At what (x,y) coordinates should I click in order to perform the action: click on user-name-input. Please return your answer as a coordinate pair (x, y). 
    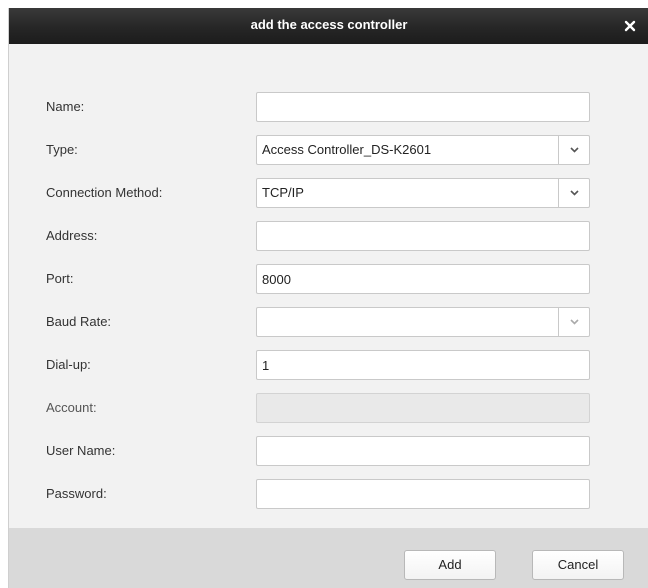
    Looking at the image, I should click on (423, 451).